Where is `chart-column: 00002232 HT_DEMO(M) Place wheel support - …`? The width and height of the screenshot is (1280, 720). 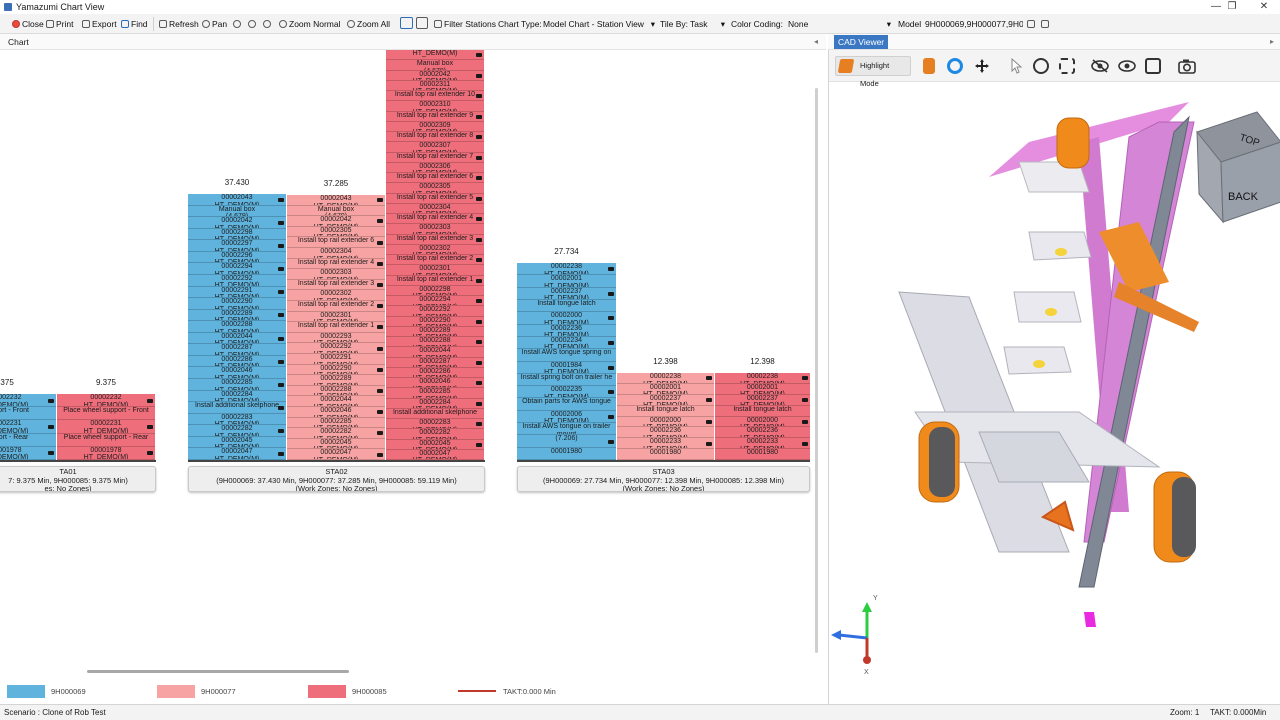
chart-column: 00002232 HT_DEMO(M) Place wheel support - … is located at coordinates (106, 427).